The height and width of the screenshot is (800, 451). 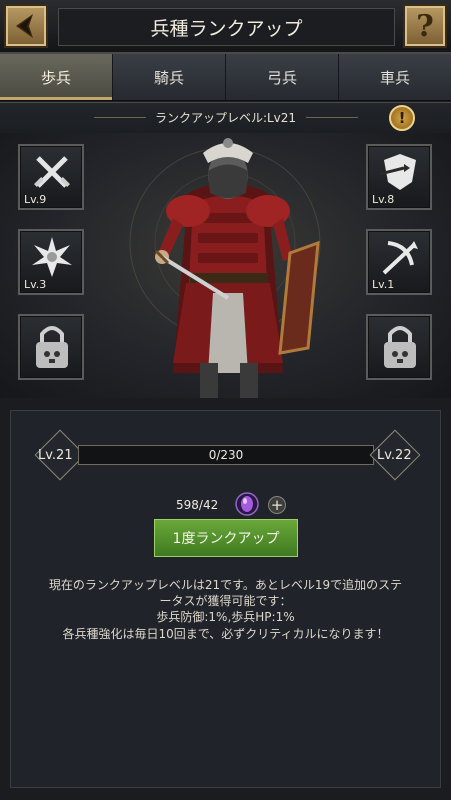 What do you see at coordinates (169, 77) in the screenshot?
I see `tab-cavalry: 騎兵` at bounding box center [169, 77].